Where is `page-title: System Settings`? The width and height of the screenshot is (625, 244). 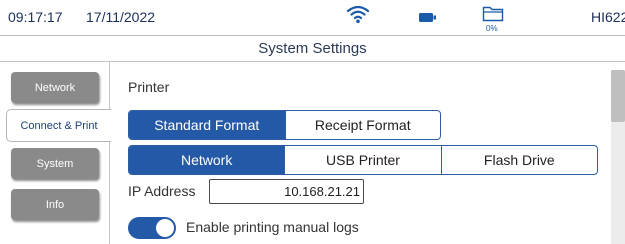 page-title: System Settings is located at coordinates (312, 48).